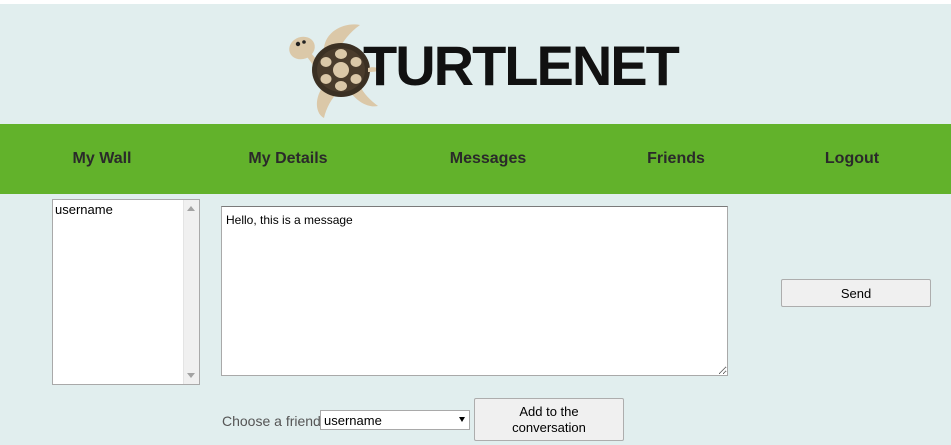 The height and width of the screenshot is (445, 951). What do you see at coordinates (488, 159) in the screenshot?
I see `nav-messages: Messages` at bounding box center [488, 159].